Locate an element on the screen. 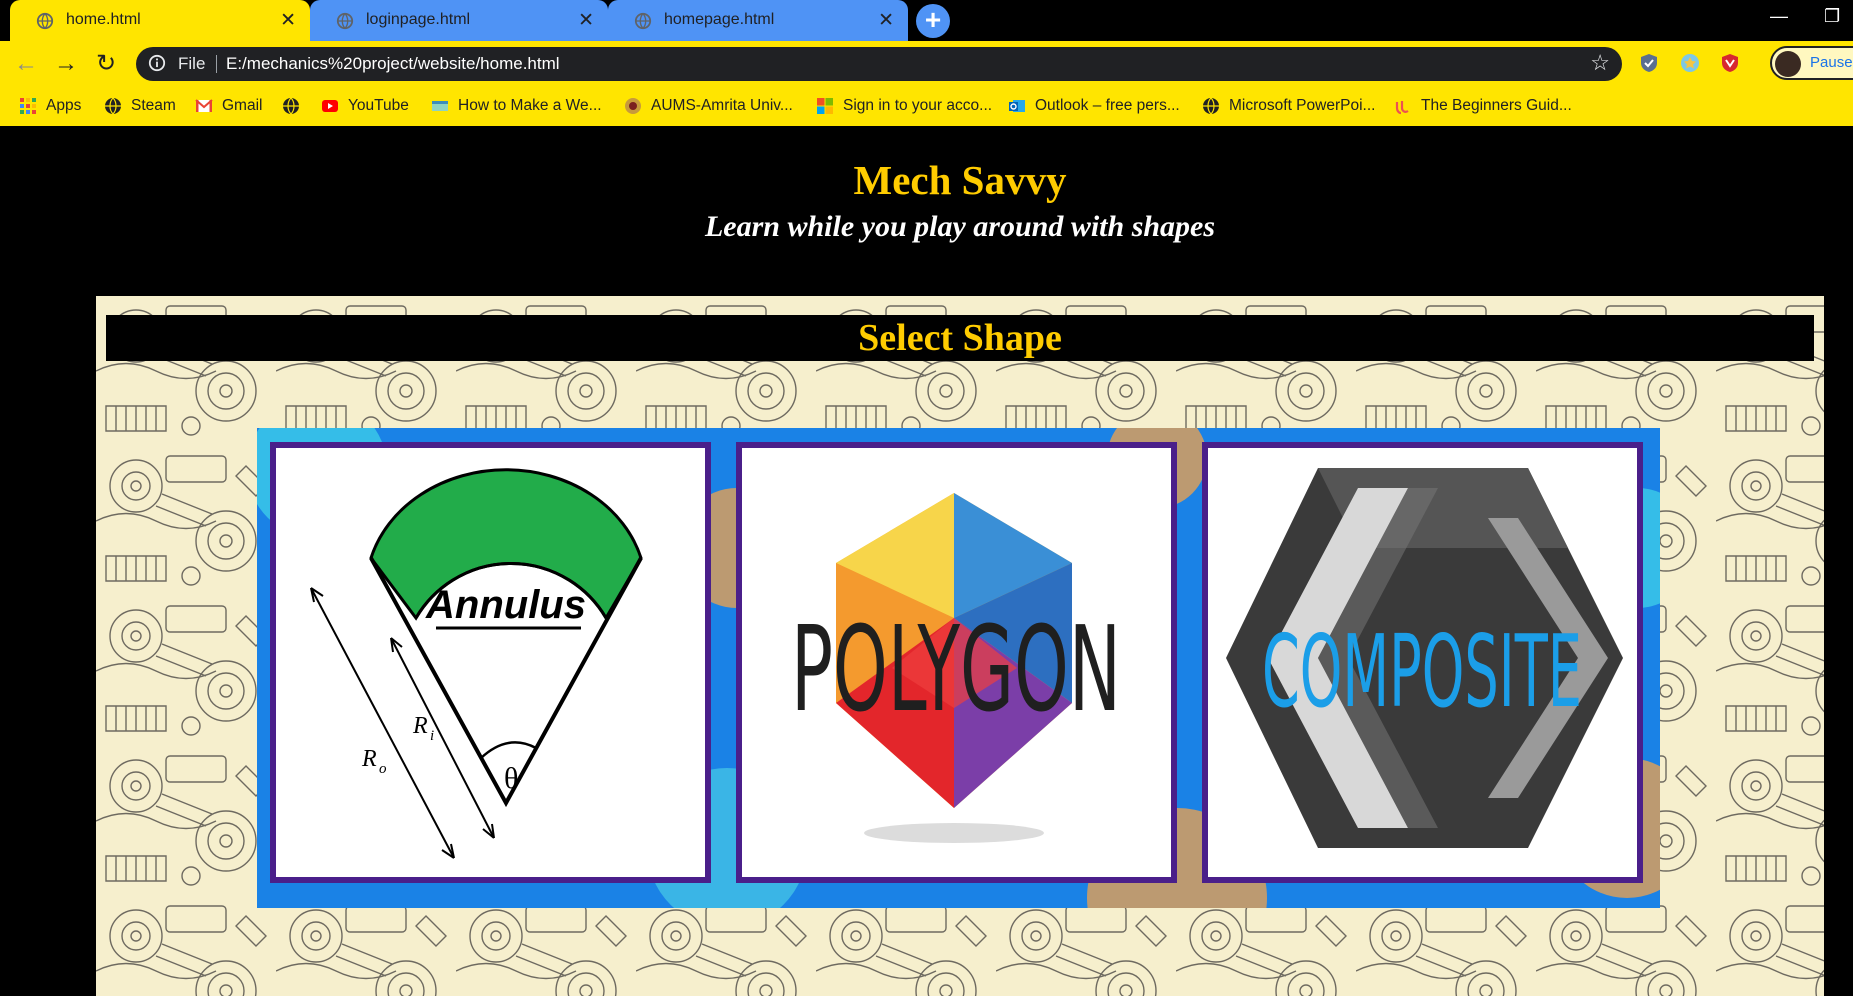 The width and height of the screenshot is (1853, 996). polygon-illustration: POLYGON is located at coordinates (956, 668).